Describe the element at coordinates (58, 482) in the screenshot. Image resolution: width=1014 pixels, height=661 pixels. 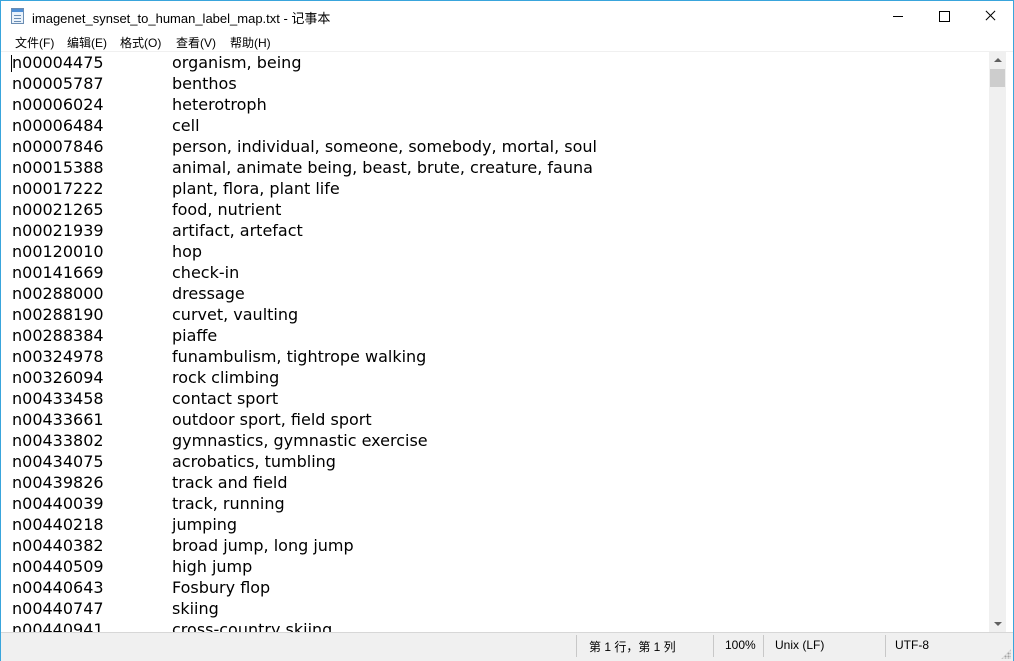
I see `synset-id: n00439826` at that location.